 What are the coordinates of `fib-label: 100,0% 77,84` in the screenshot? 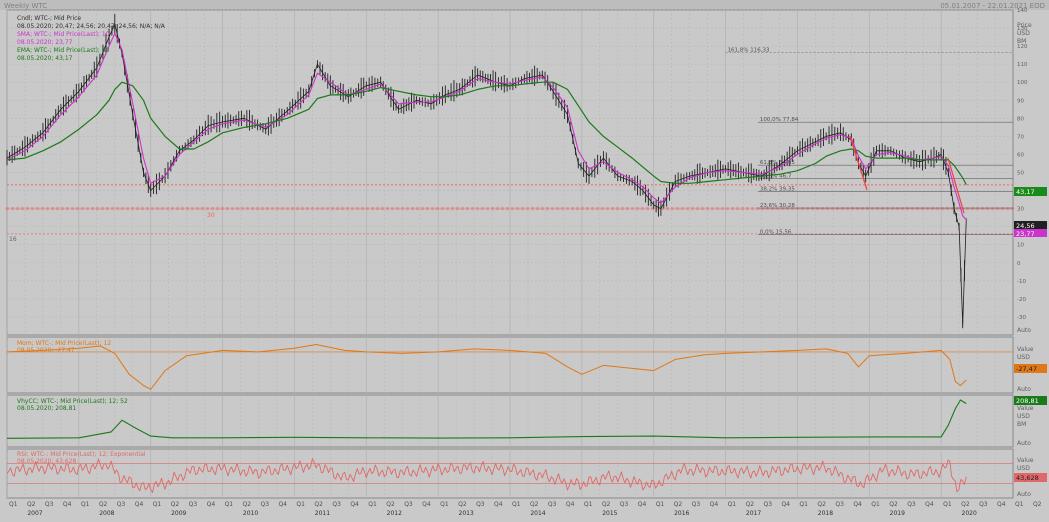 It's located at (779, 120).